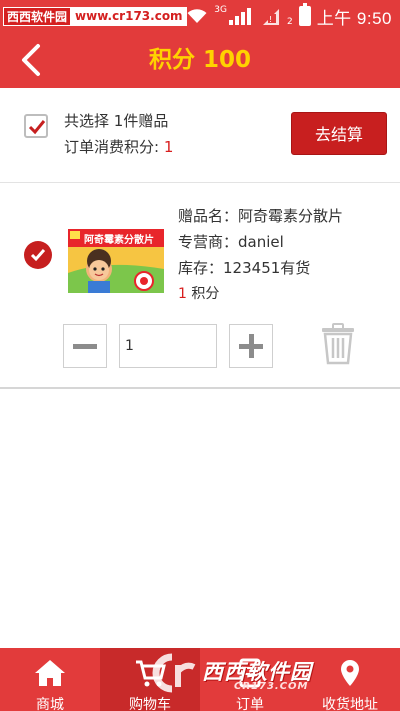 This screenshot has width=400, height=711. What do you see at coordinates (150, 704) in the screenshot?
I see `nav-label-cart: 购物车` at bounding box center [150, 704].